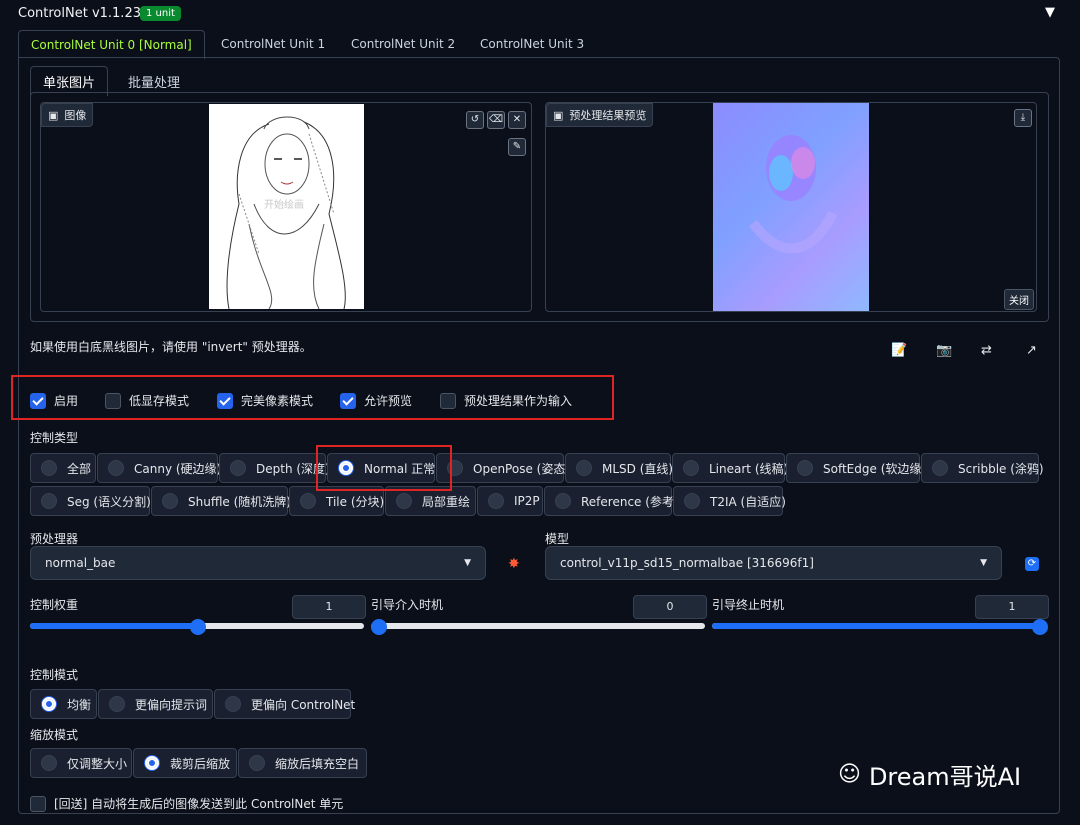 This screenshot has width=1080, height=825. Describe the element at coordinates (1023, 118) in the screenshot. I see `download-icon: ⤓` at that location.